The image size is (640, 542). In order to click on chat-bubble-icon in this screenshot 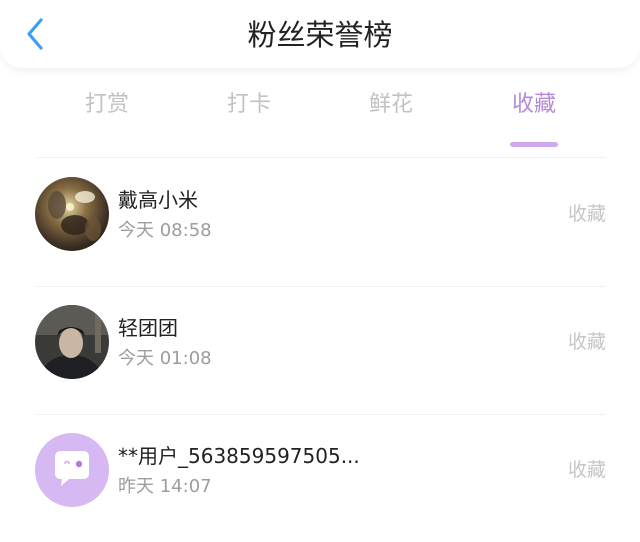, I will do `click(72, 470)`.